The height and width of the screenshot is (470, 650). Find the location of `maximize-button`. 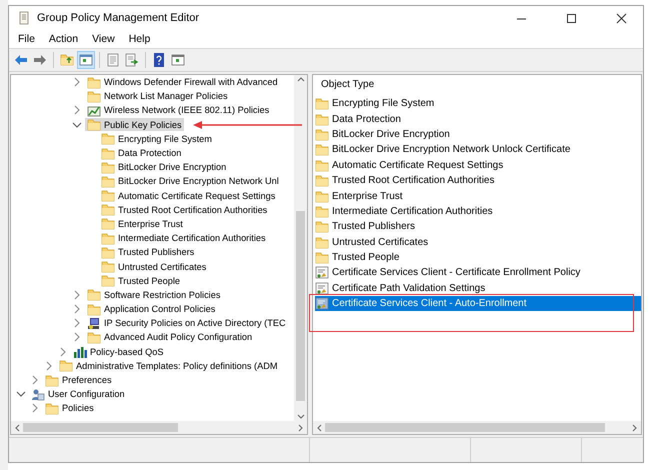

maximize-button is located at coordinates (571, 18).